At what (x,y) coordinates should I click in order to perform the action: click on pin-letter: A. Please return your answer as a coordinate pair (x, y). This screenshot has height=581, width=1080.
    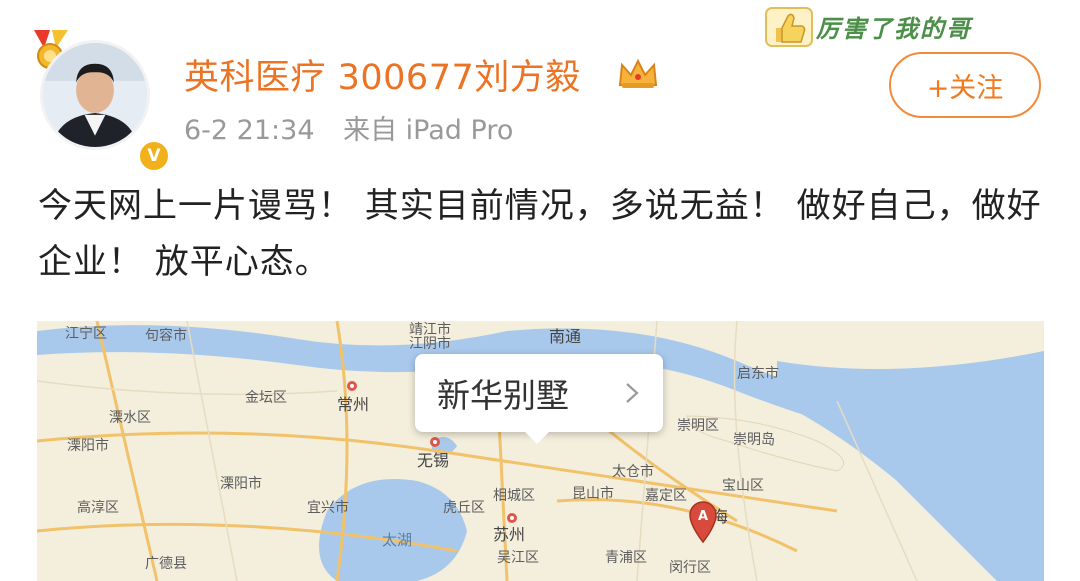
    Looking at the image, I should click on (703, 516).